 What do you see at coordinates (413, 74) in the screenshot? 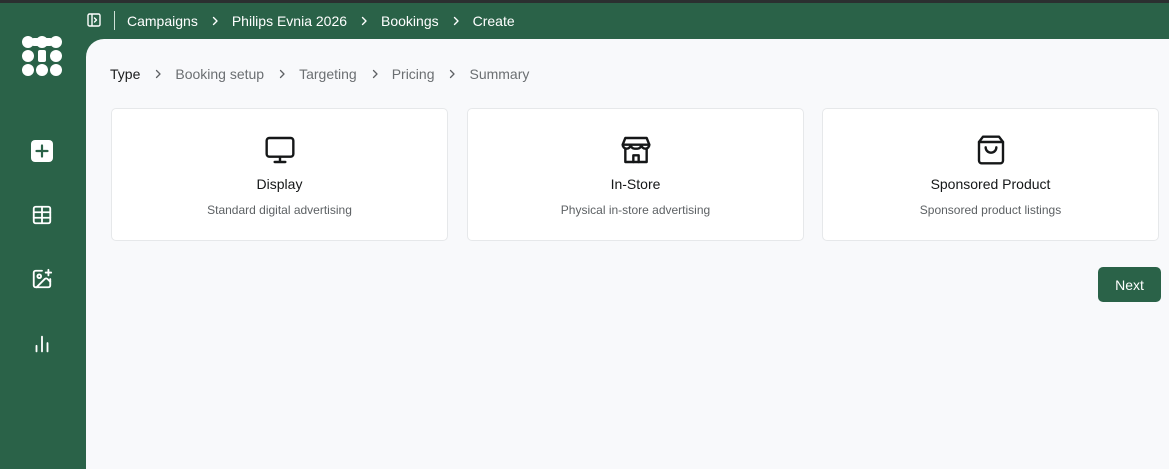
I see `step-pricing: Pricing` at bounding box center [413, 74].